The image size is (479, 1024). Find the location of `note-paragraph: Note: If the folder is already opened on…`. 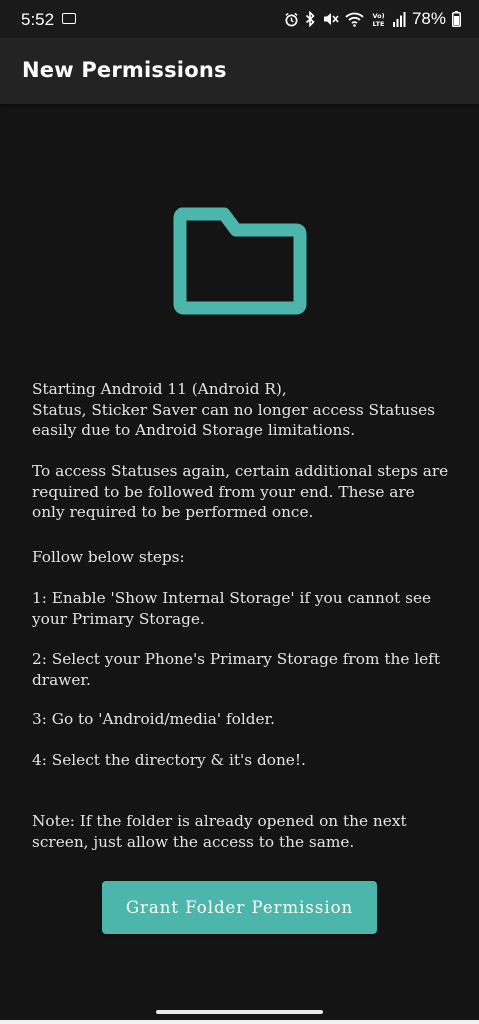

note-paragraph: Note: If the folder is already opened on… is located at coordinates (219, 831).